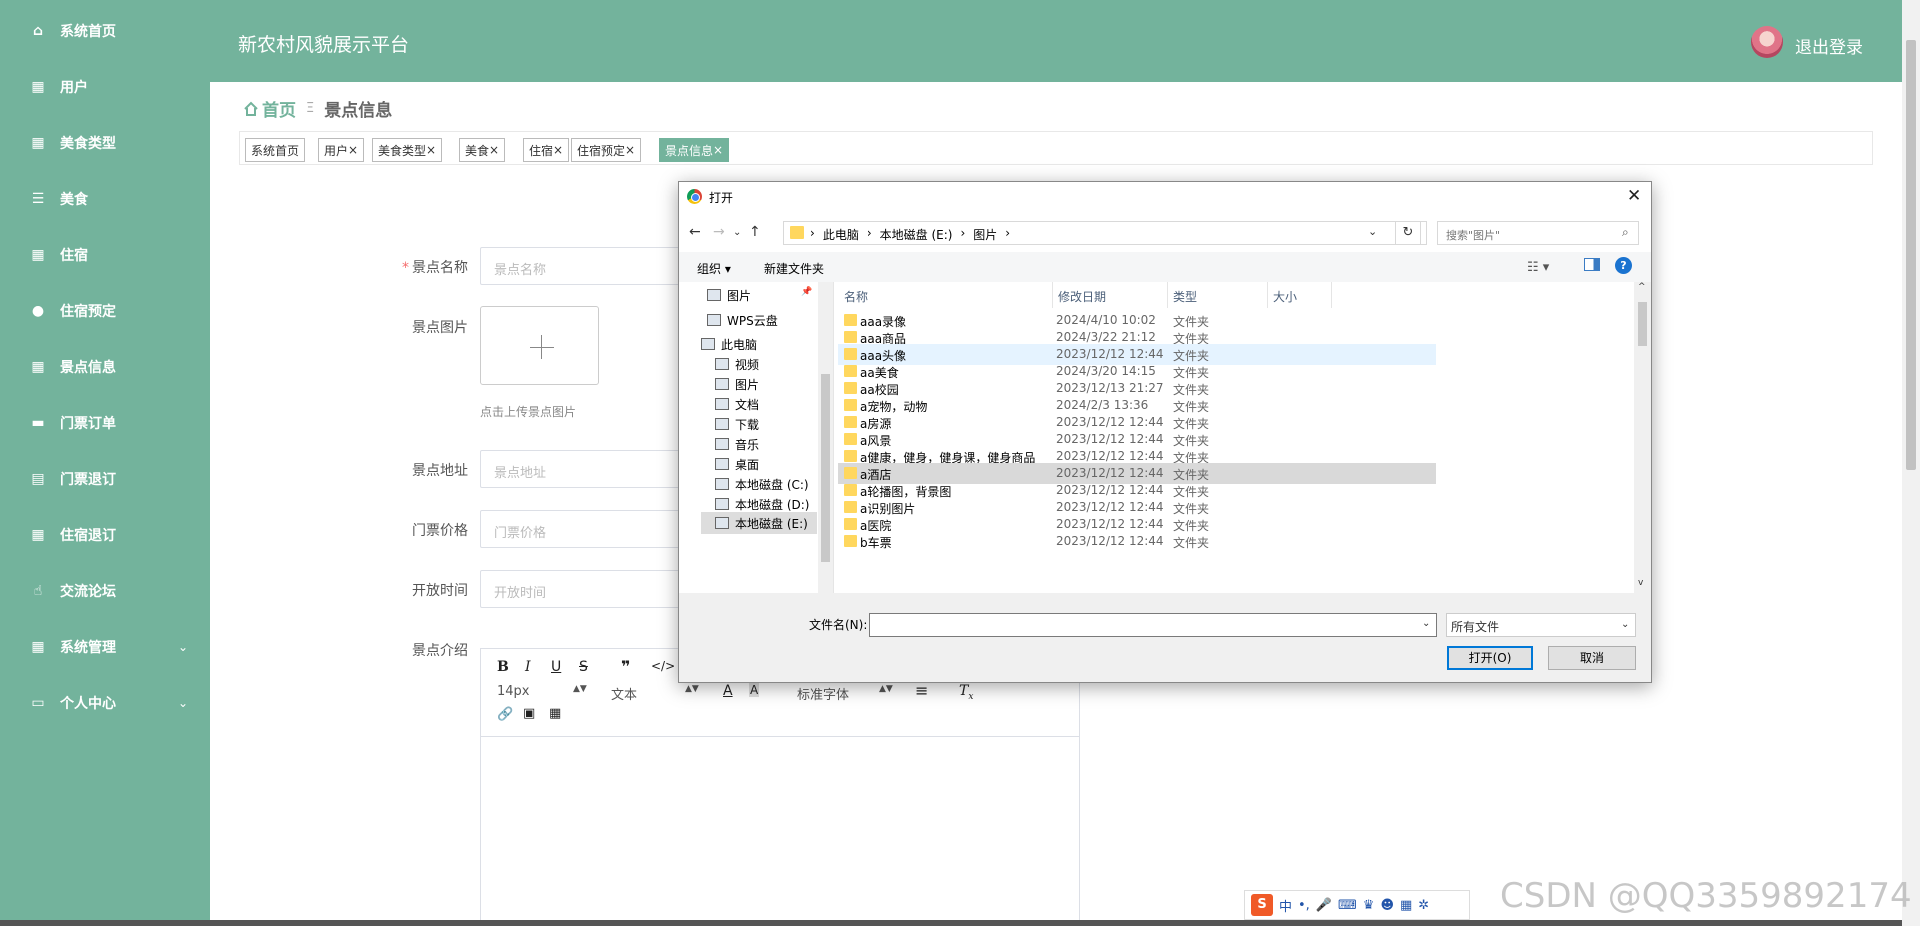 This screenshot has height=926, width=1920. Describe the element at coordinates (1538, 233) in the screenshot. I see `dialog-search-input: 搜索"图片" ⌕` at that location.